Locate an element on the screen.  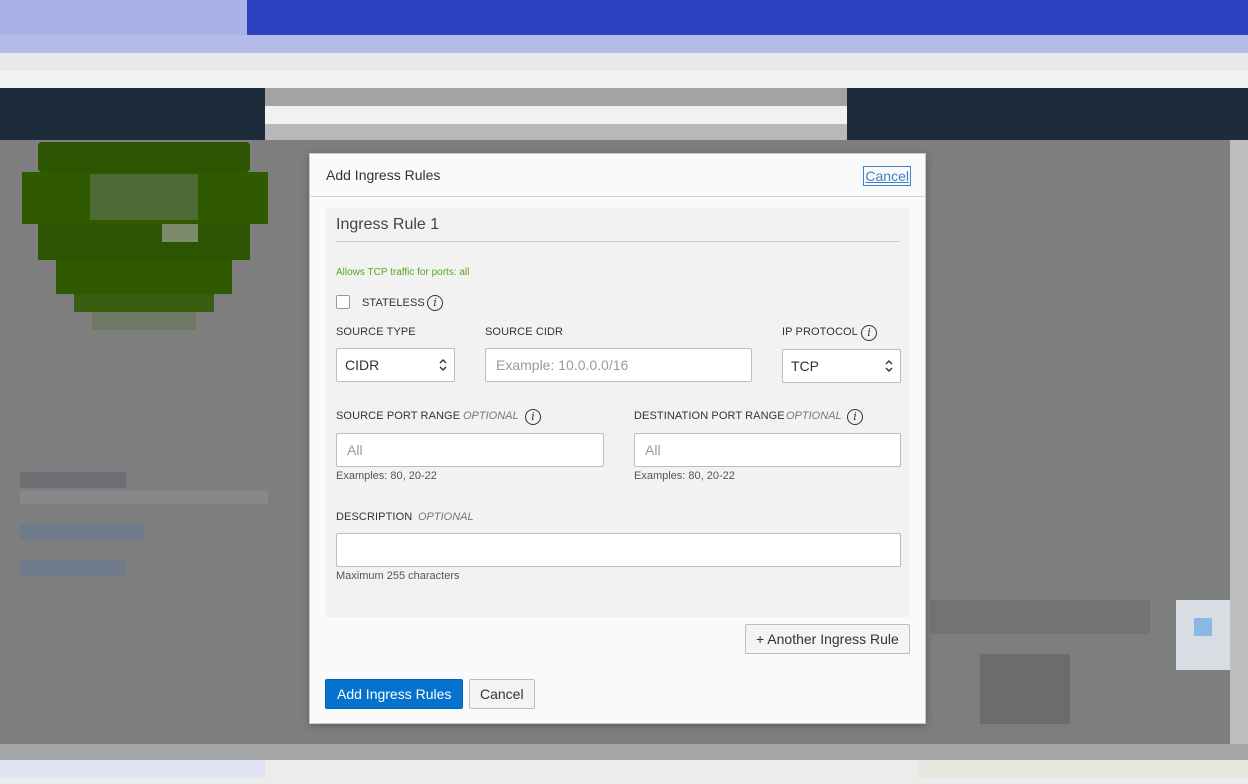
source-port-hint: Examples: 80, 20-22 is located at coordinates (386, 476).